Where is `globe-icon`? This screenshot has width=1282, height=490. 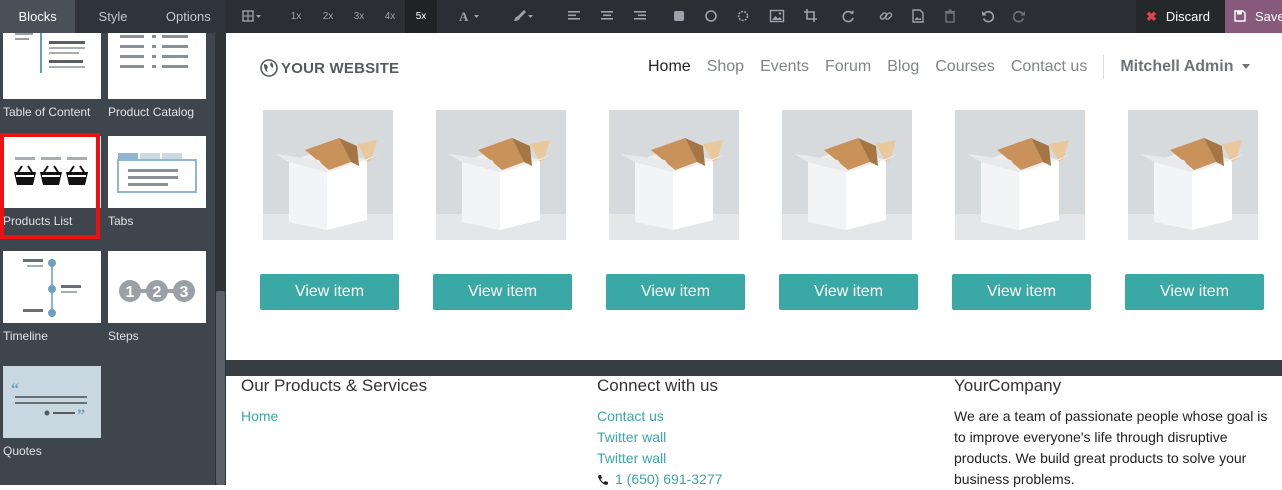 globe-icon is located at coordinates (269, 68).